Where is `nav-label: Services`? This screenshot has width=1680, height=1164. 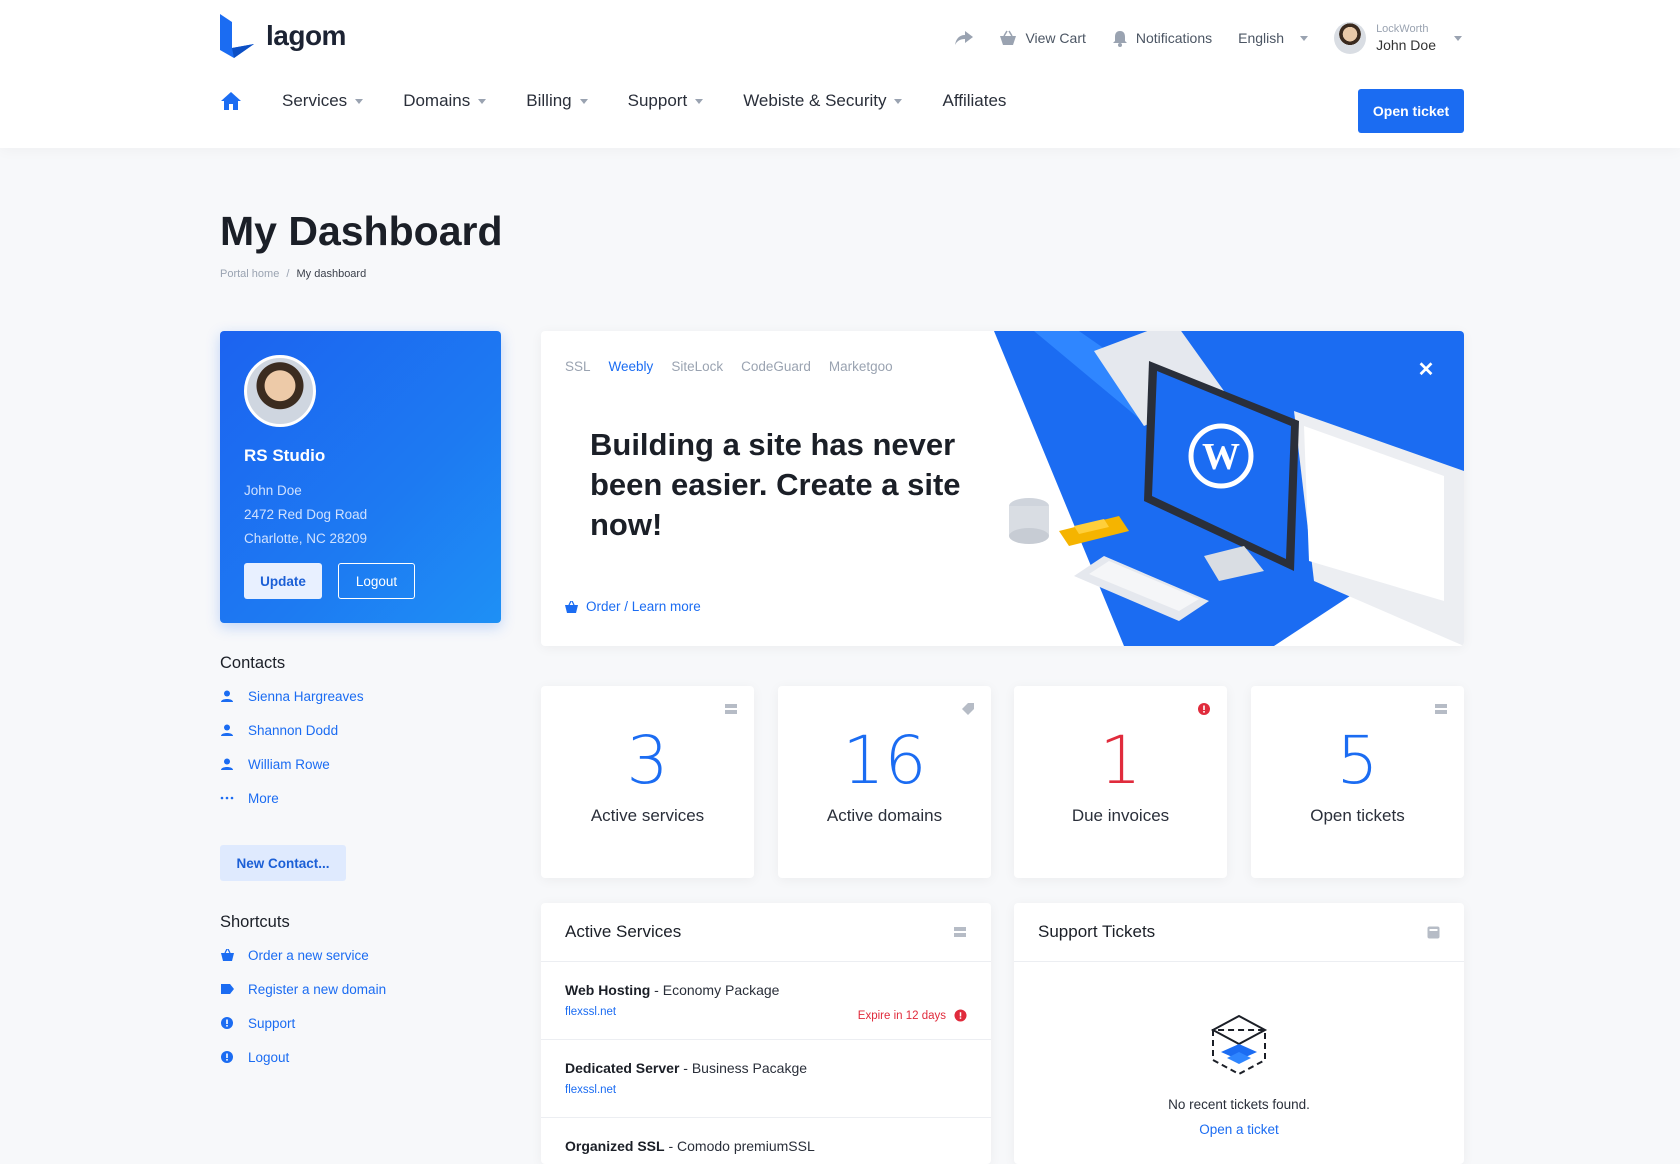
nav-label: Services is located at coordinates (315, 100).